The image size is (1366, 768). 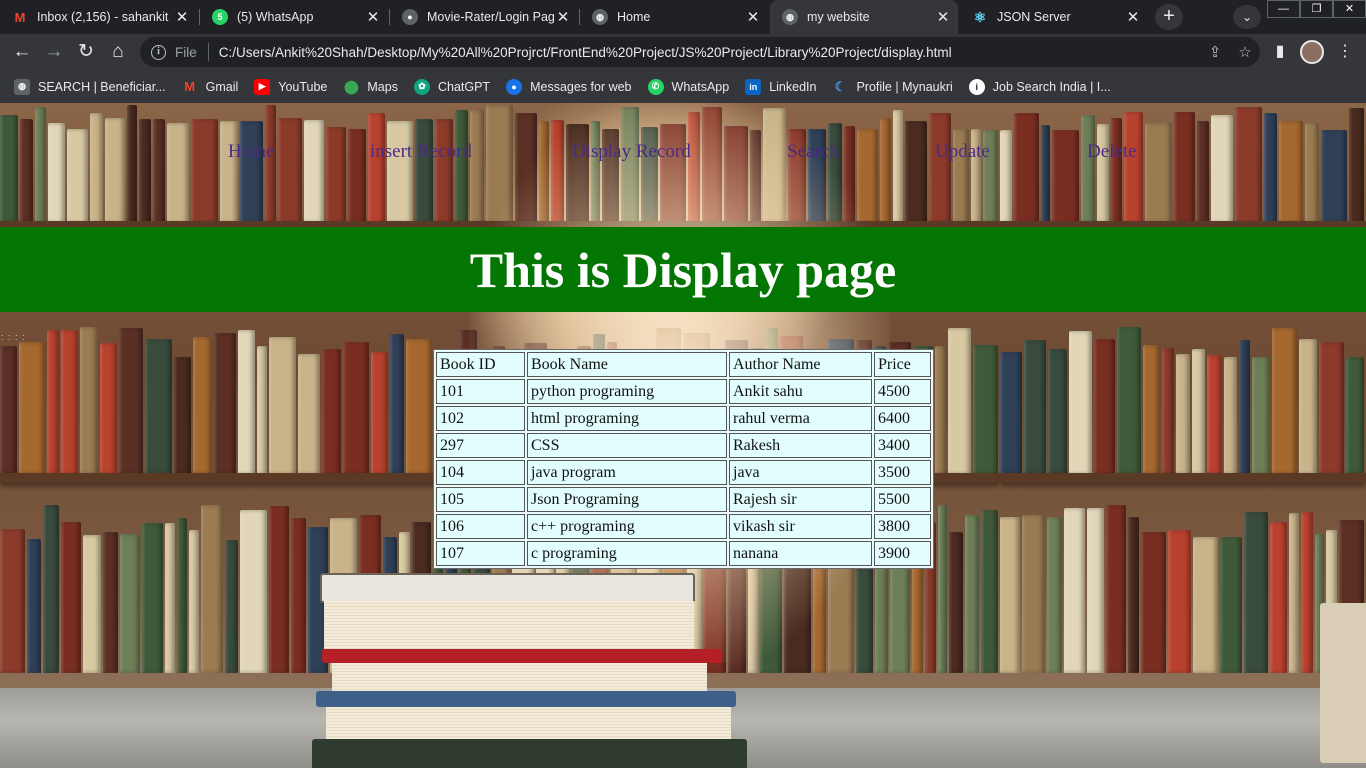 I want to click on tab-title: (5) WhatsApp, so click(x=275, y=17).